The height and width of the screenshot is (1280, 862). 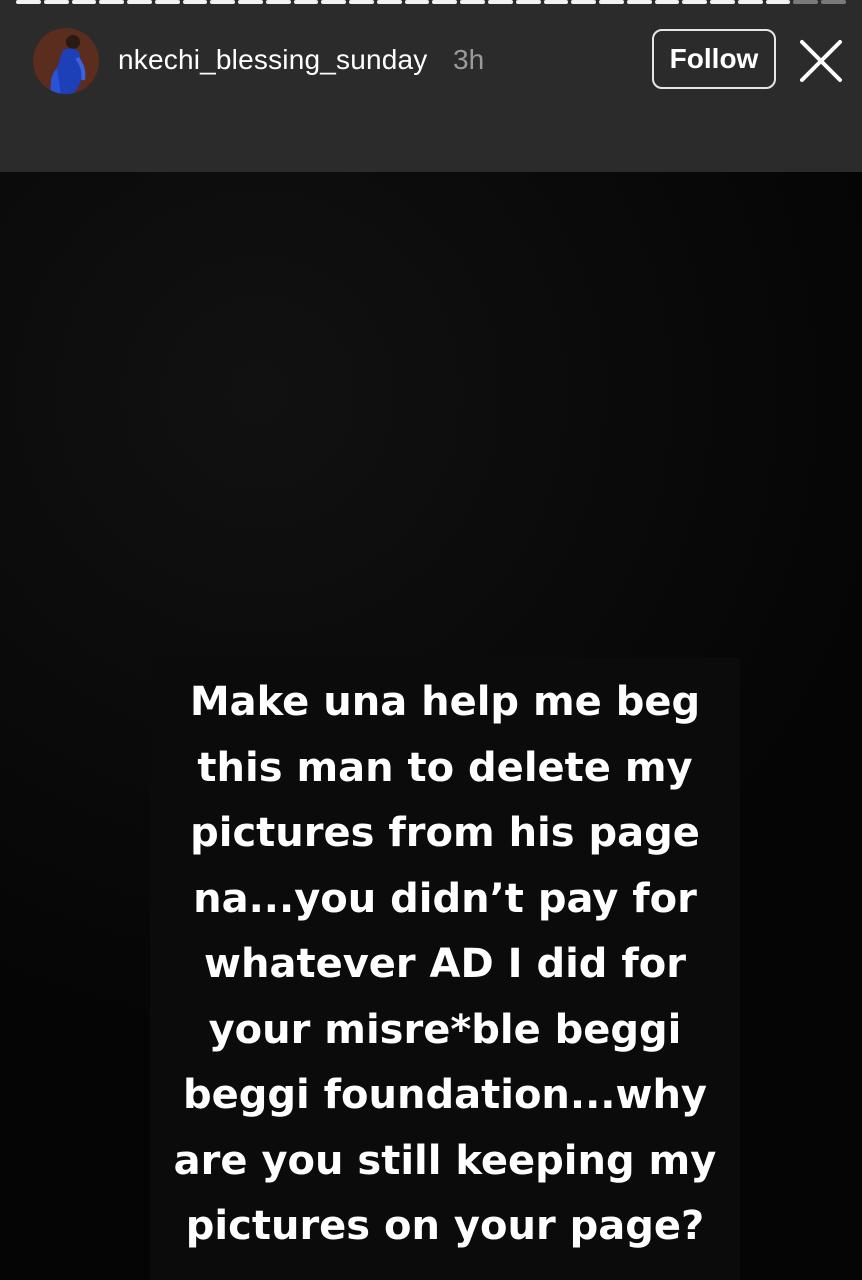 I want to click on story-text-line: whatever AD I did for, so click(x=445, y=964).